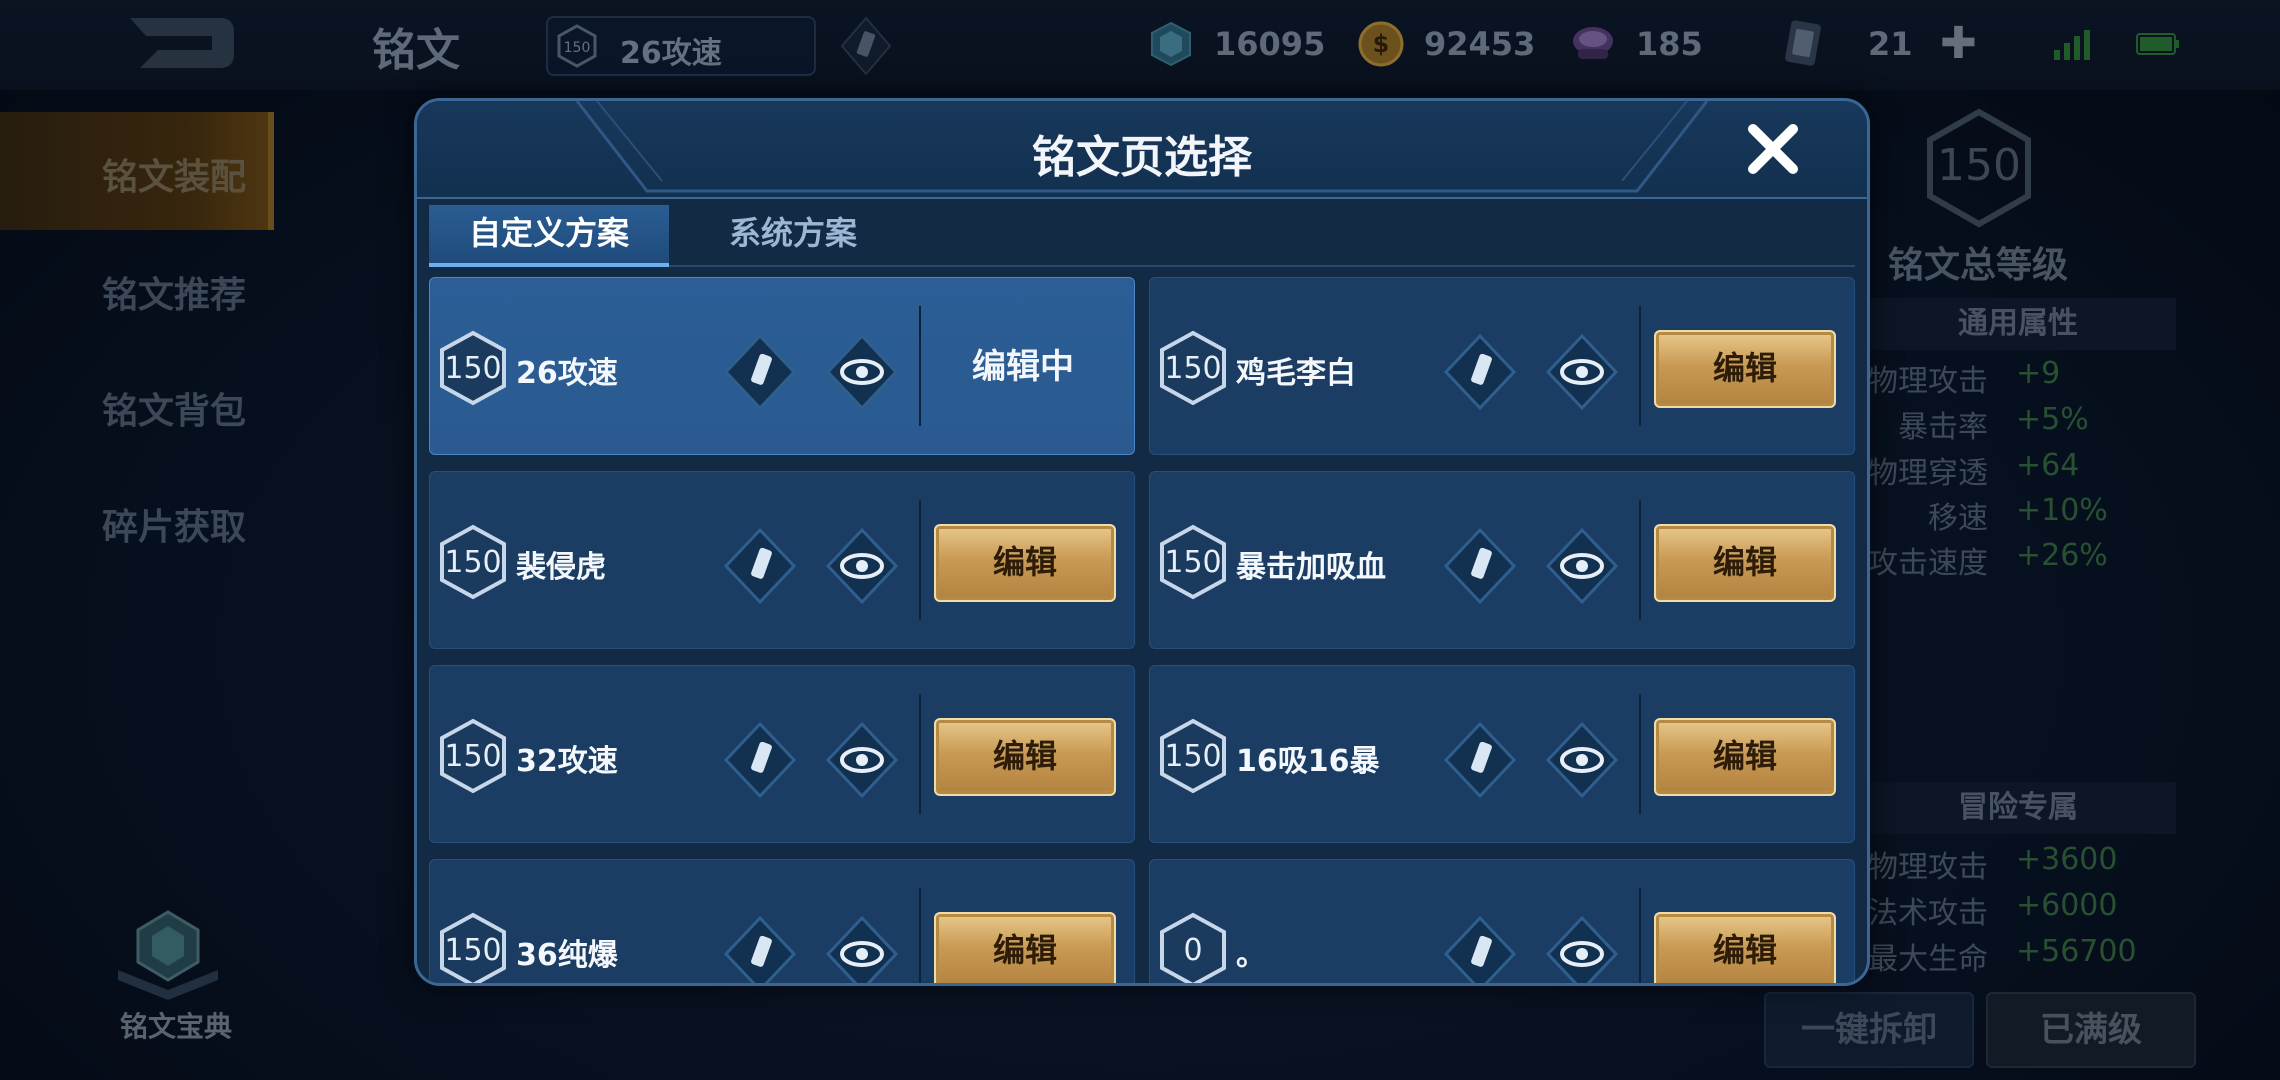 The height and width of the screenshot is (1080, 2280). I want to click on page-card: 150 16吸16暴 编辑, so click(1502, 754).